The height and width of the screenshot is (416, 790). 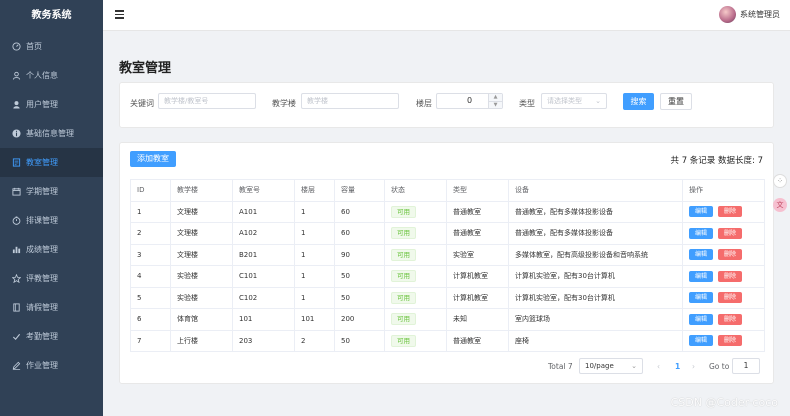 I want to click on sidebar-item-10: 考勤管理, so click(x=51, y=336).